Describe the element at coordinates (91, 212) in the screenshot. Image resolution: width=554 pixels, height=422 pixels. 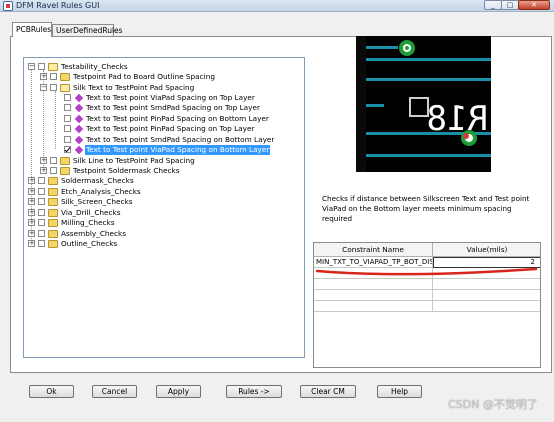
I see `tree-node-label: Via_Drill_Checks` at that location.